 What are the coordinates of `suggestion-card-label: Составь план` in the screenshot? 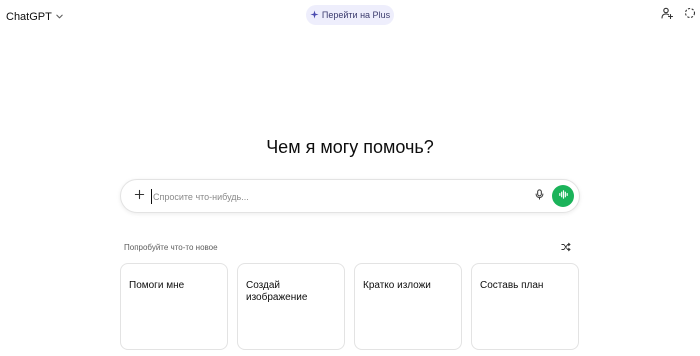 It's located at (512, 285).